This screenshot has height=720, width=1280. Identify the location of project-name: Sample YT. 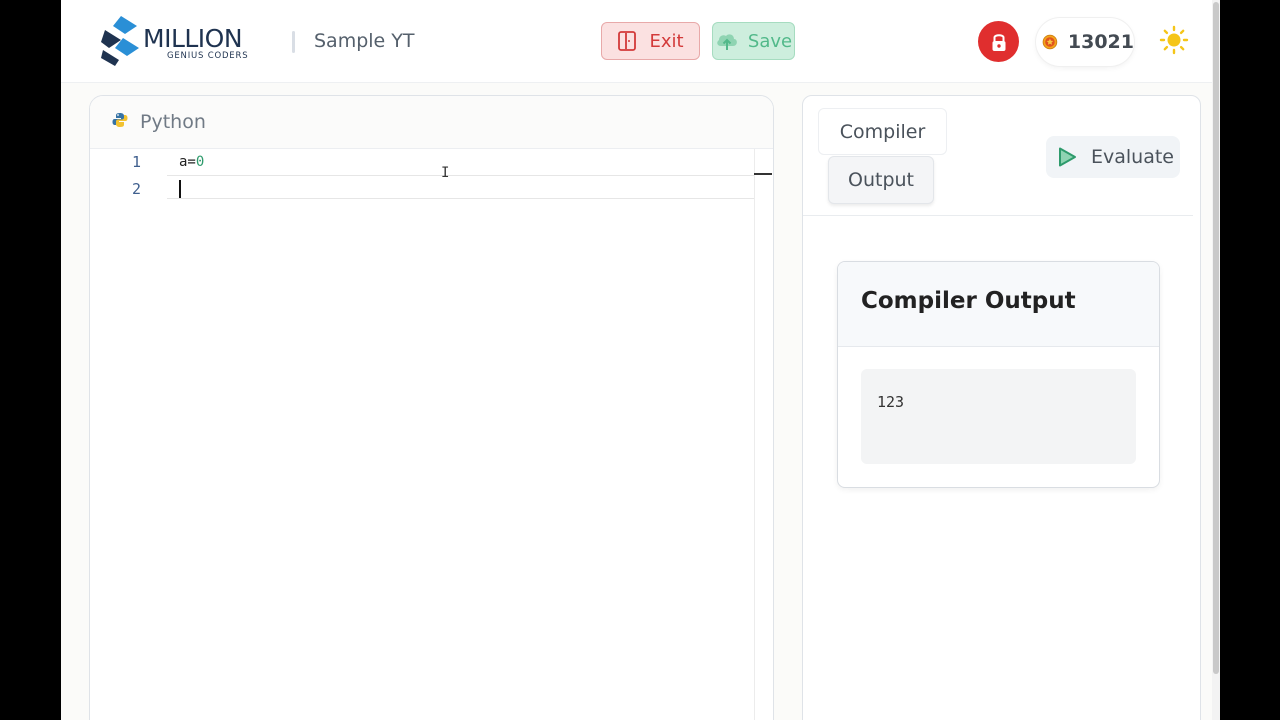
(364, 41).